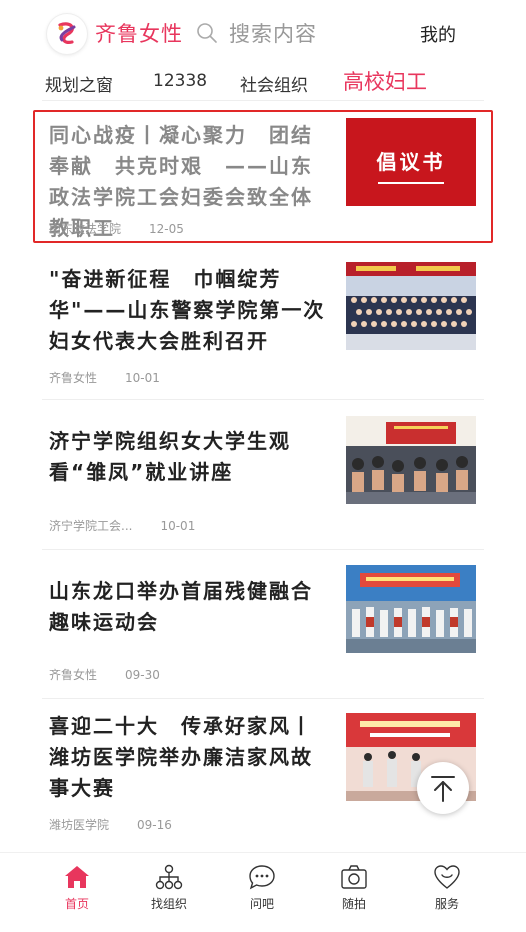 The height and width of the screenshot is (932, 526). I want to click on nav-label: 服务, so click(446, 904).